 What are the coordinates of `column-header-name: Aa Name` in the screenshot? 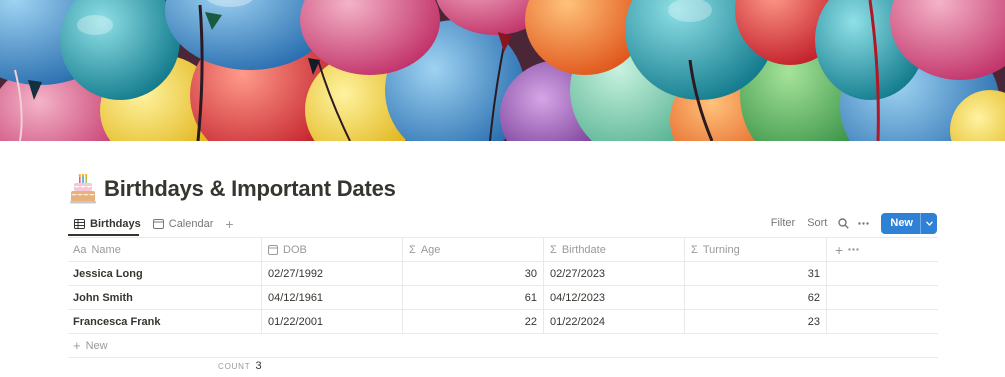 It's located at (165, 249).